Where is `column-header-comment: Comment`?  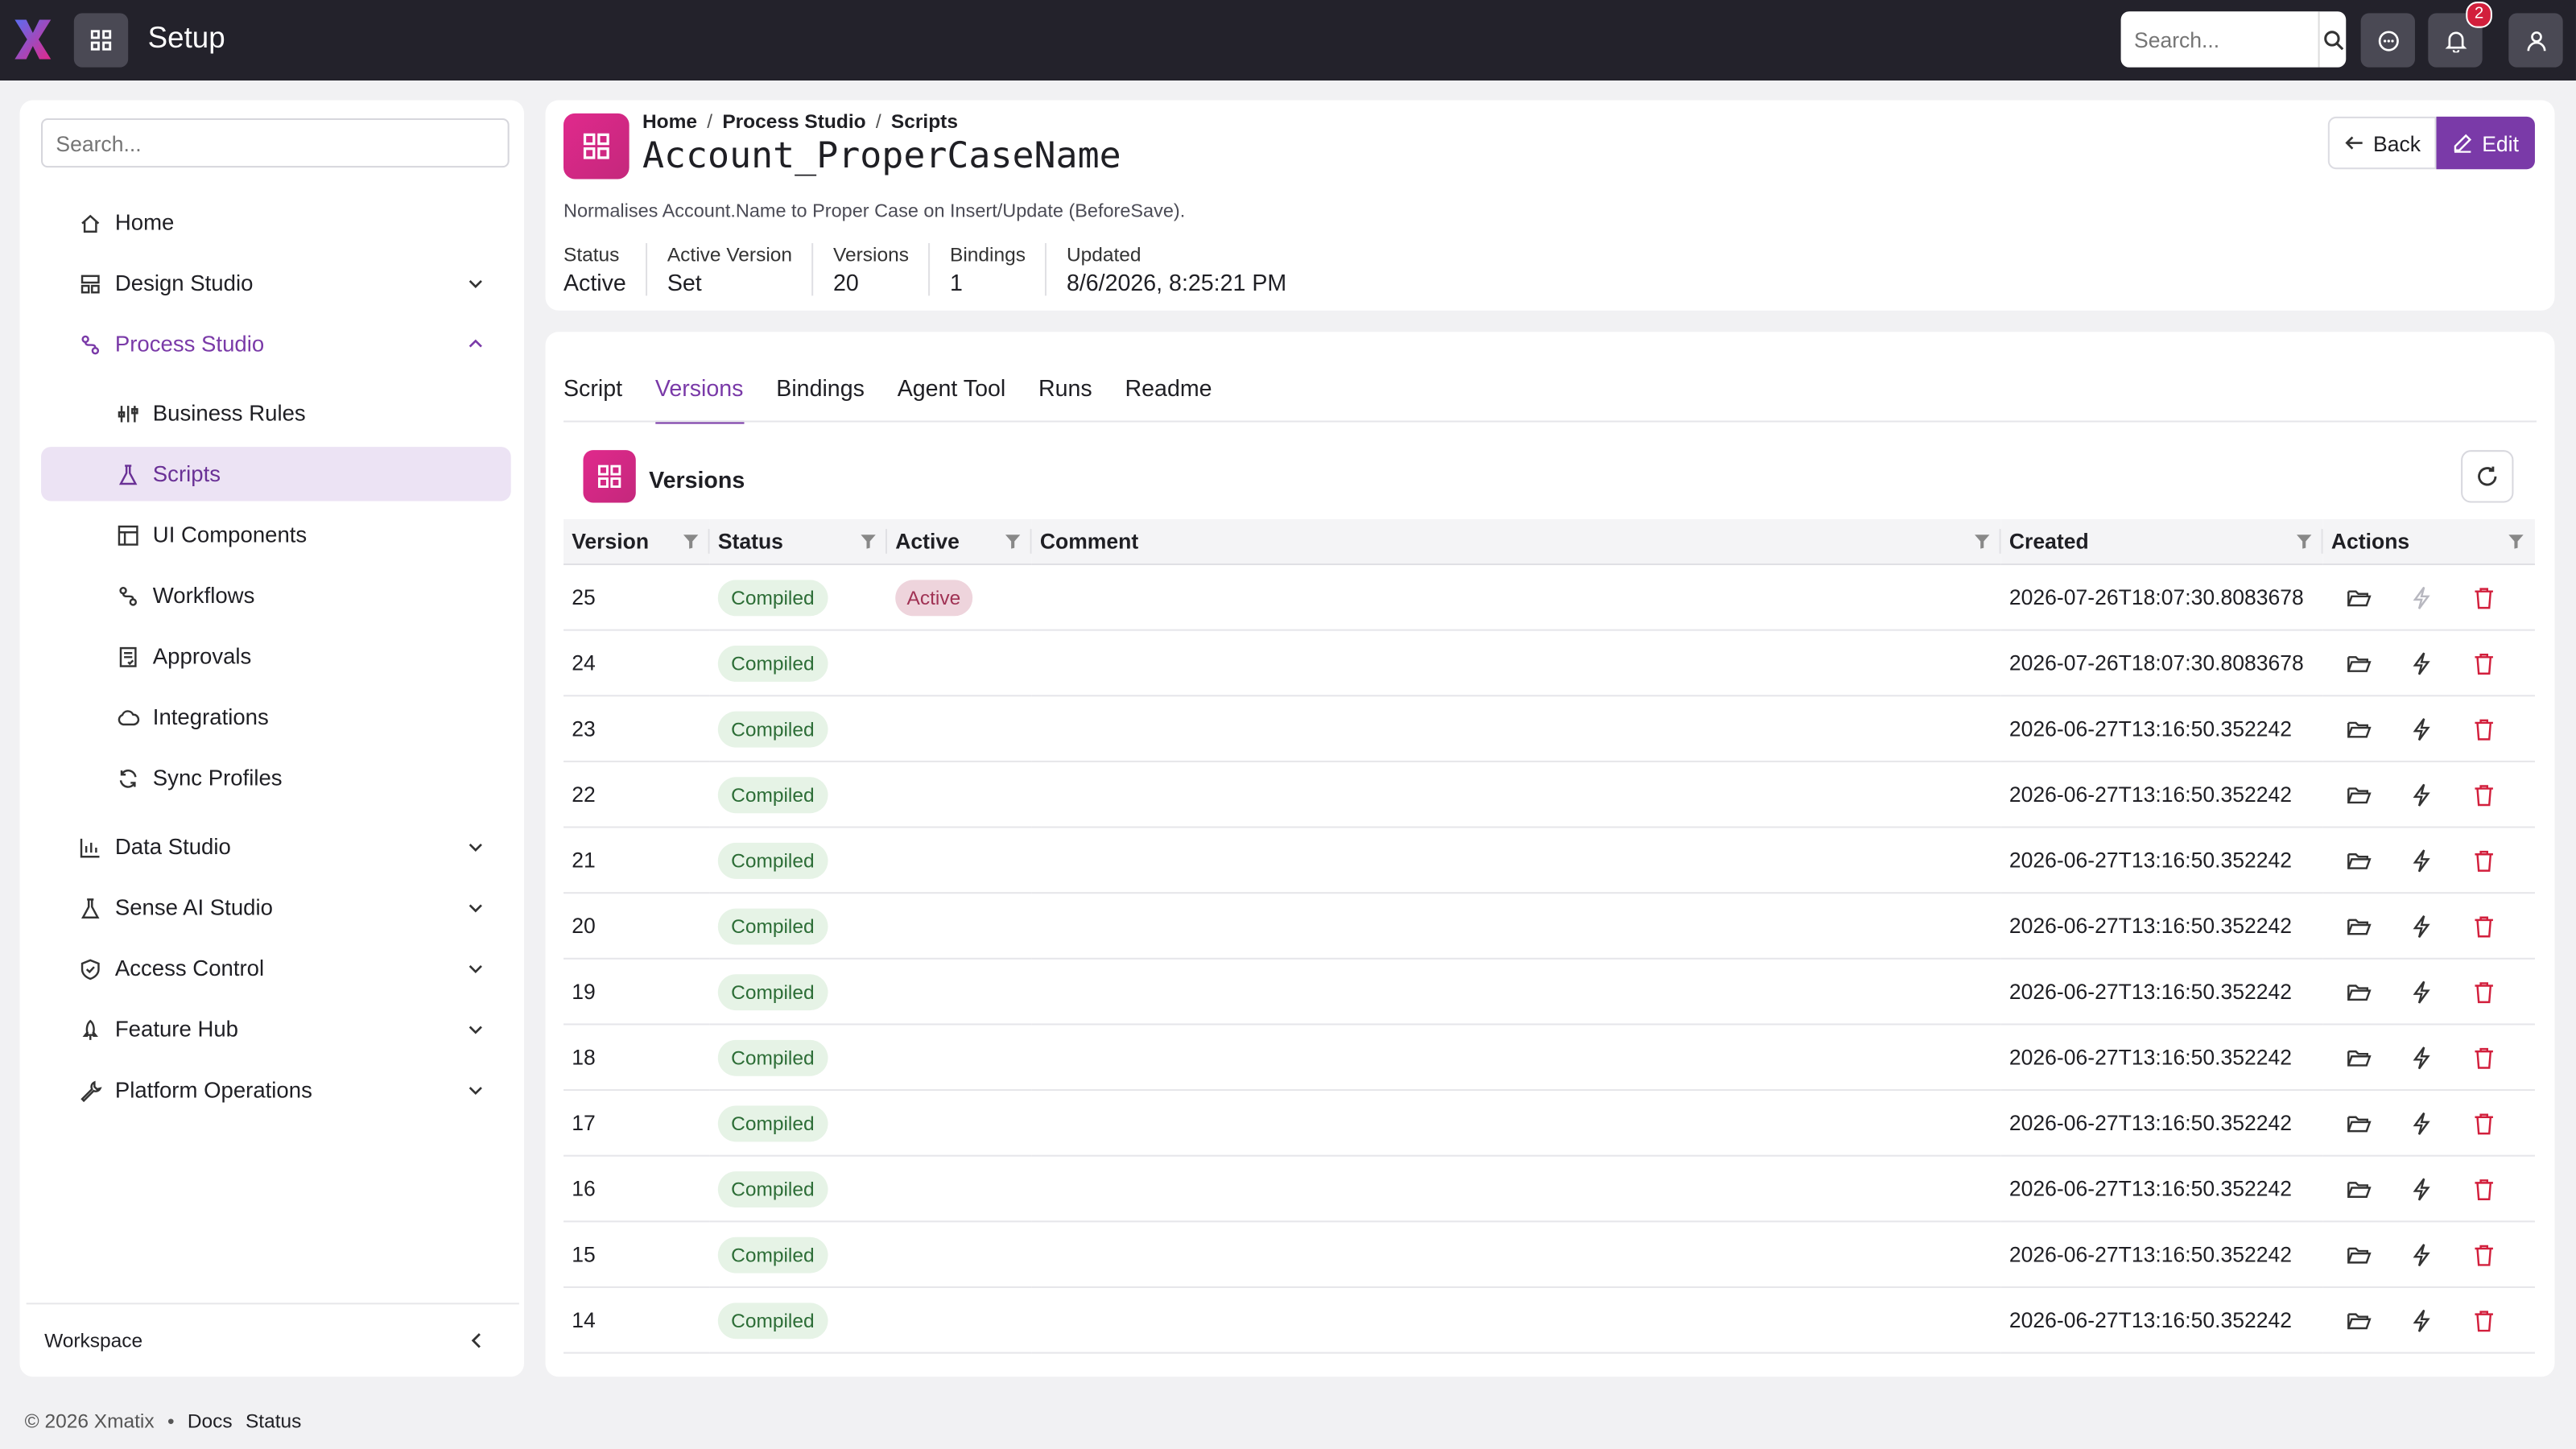 column-header-comment: Comment is located at coordinates (1516, 542).